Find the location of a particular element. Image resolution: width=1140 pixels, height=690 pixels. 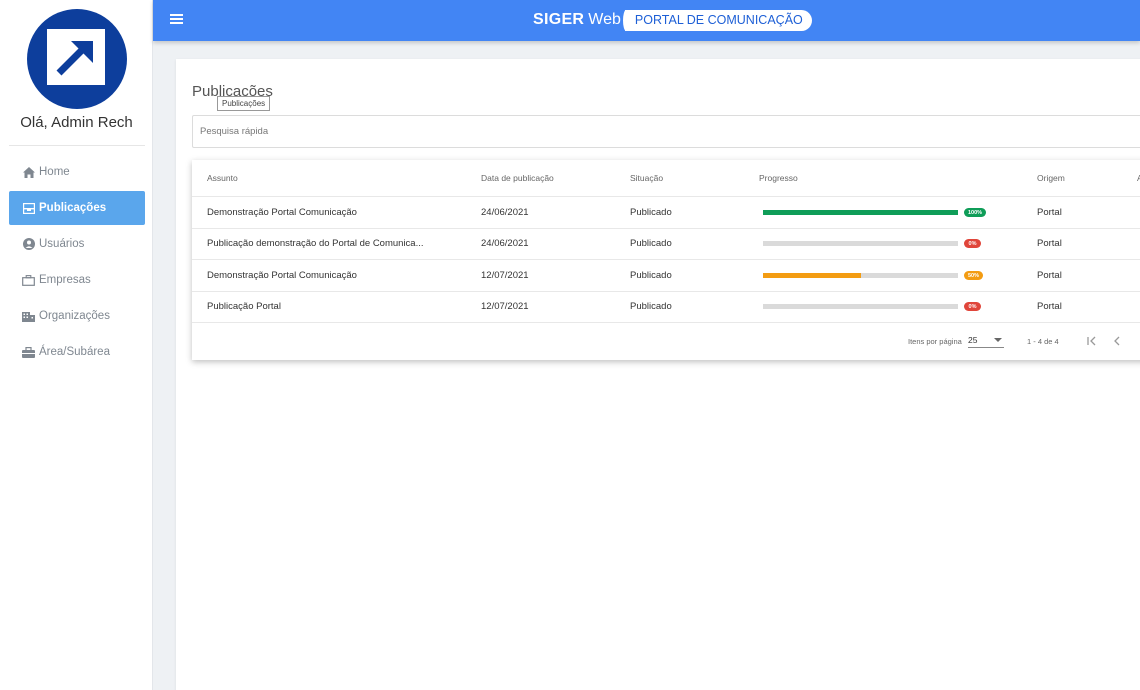

sidebar-item-label: Área/Subárea is located at coordinates (74, 352).